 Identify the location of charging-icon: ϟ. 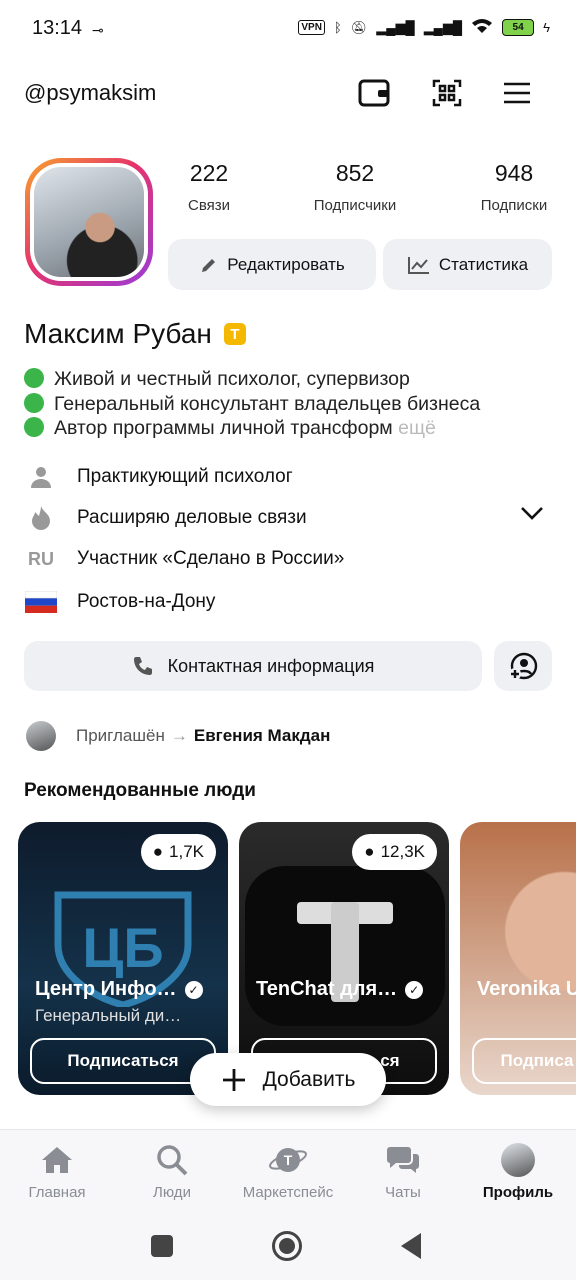
(546, 27).